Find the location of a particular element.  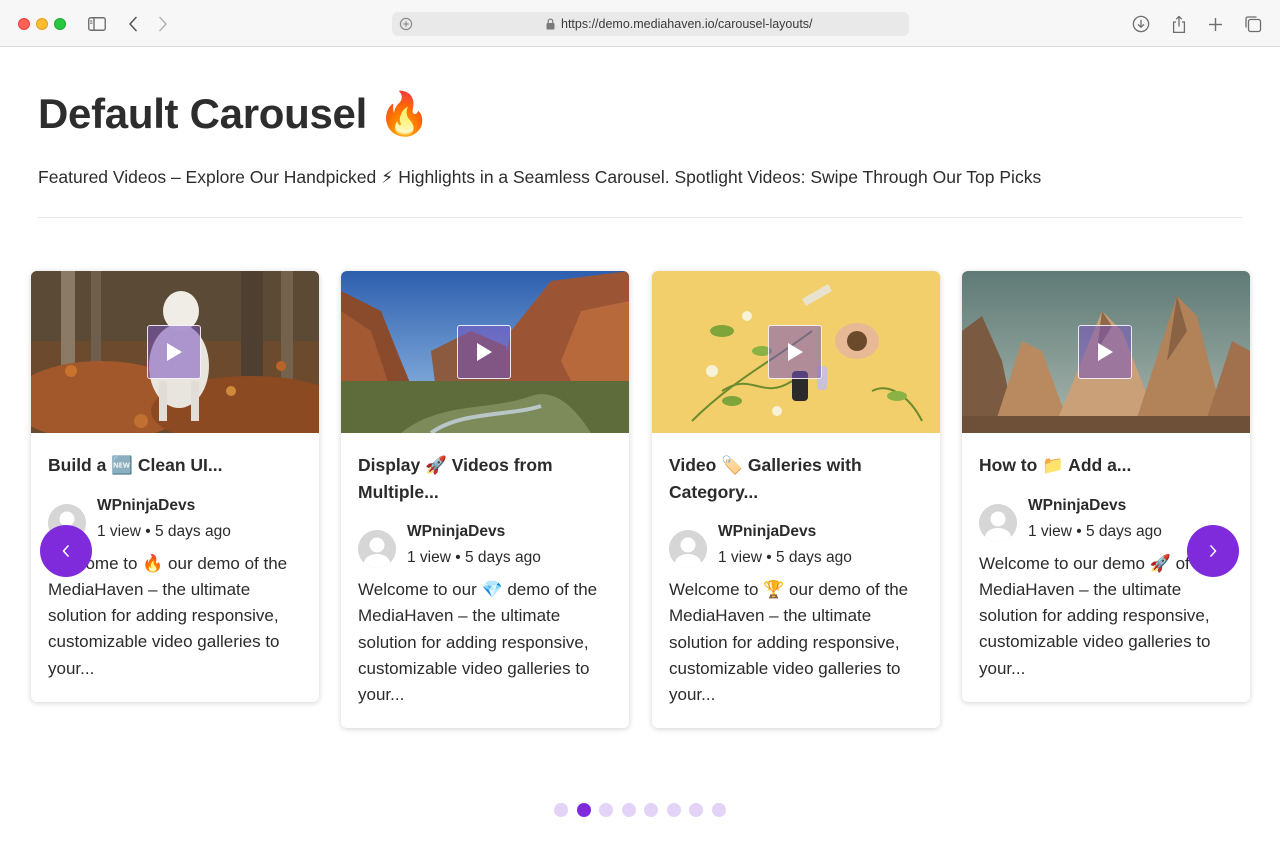

share-icon is located at coordinates (1179, 24).